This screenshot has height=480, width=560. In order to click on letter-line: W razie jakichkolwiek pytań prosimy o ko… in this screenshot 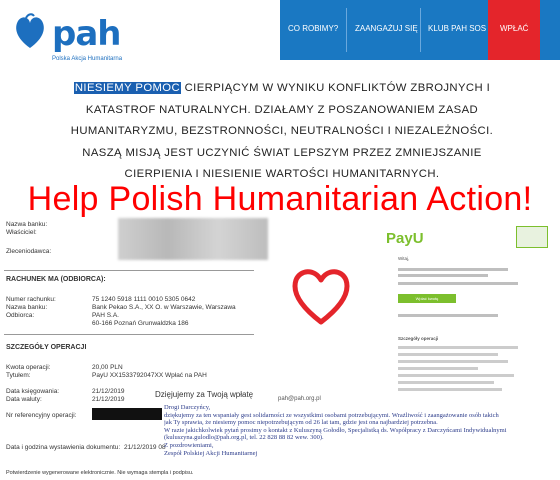, I will do `click(335, 430)`.